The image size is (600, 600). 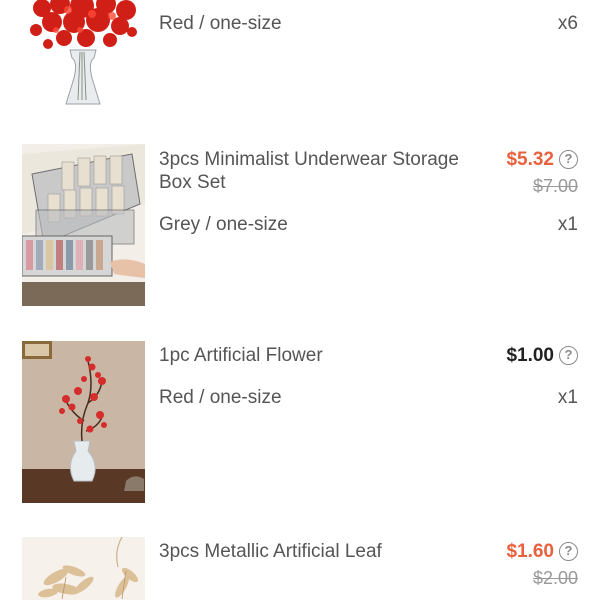 I want to click on original-price: $2.00, so click(x=555, y=578).